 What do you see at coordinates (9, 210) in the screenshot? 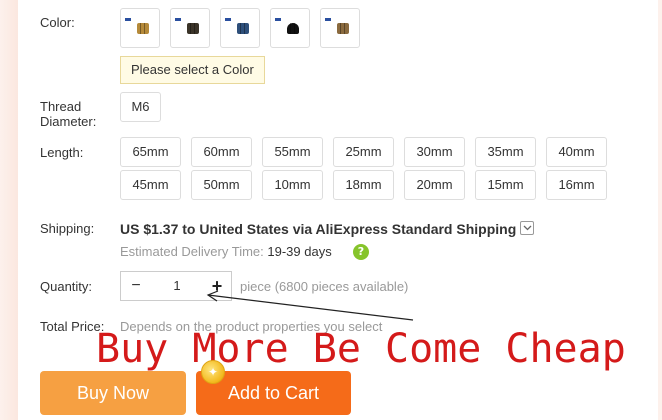
I see `page-background` at bounding box center [9, 210].